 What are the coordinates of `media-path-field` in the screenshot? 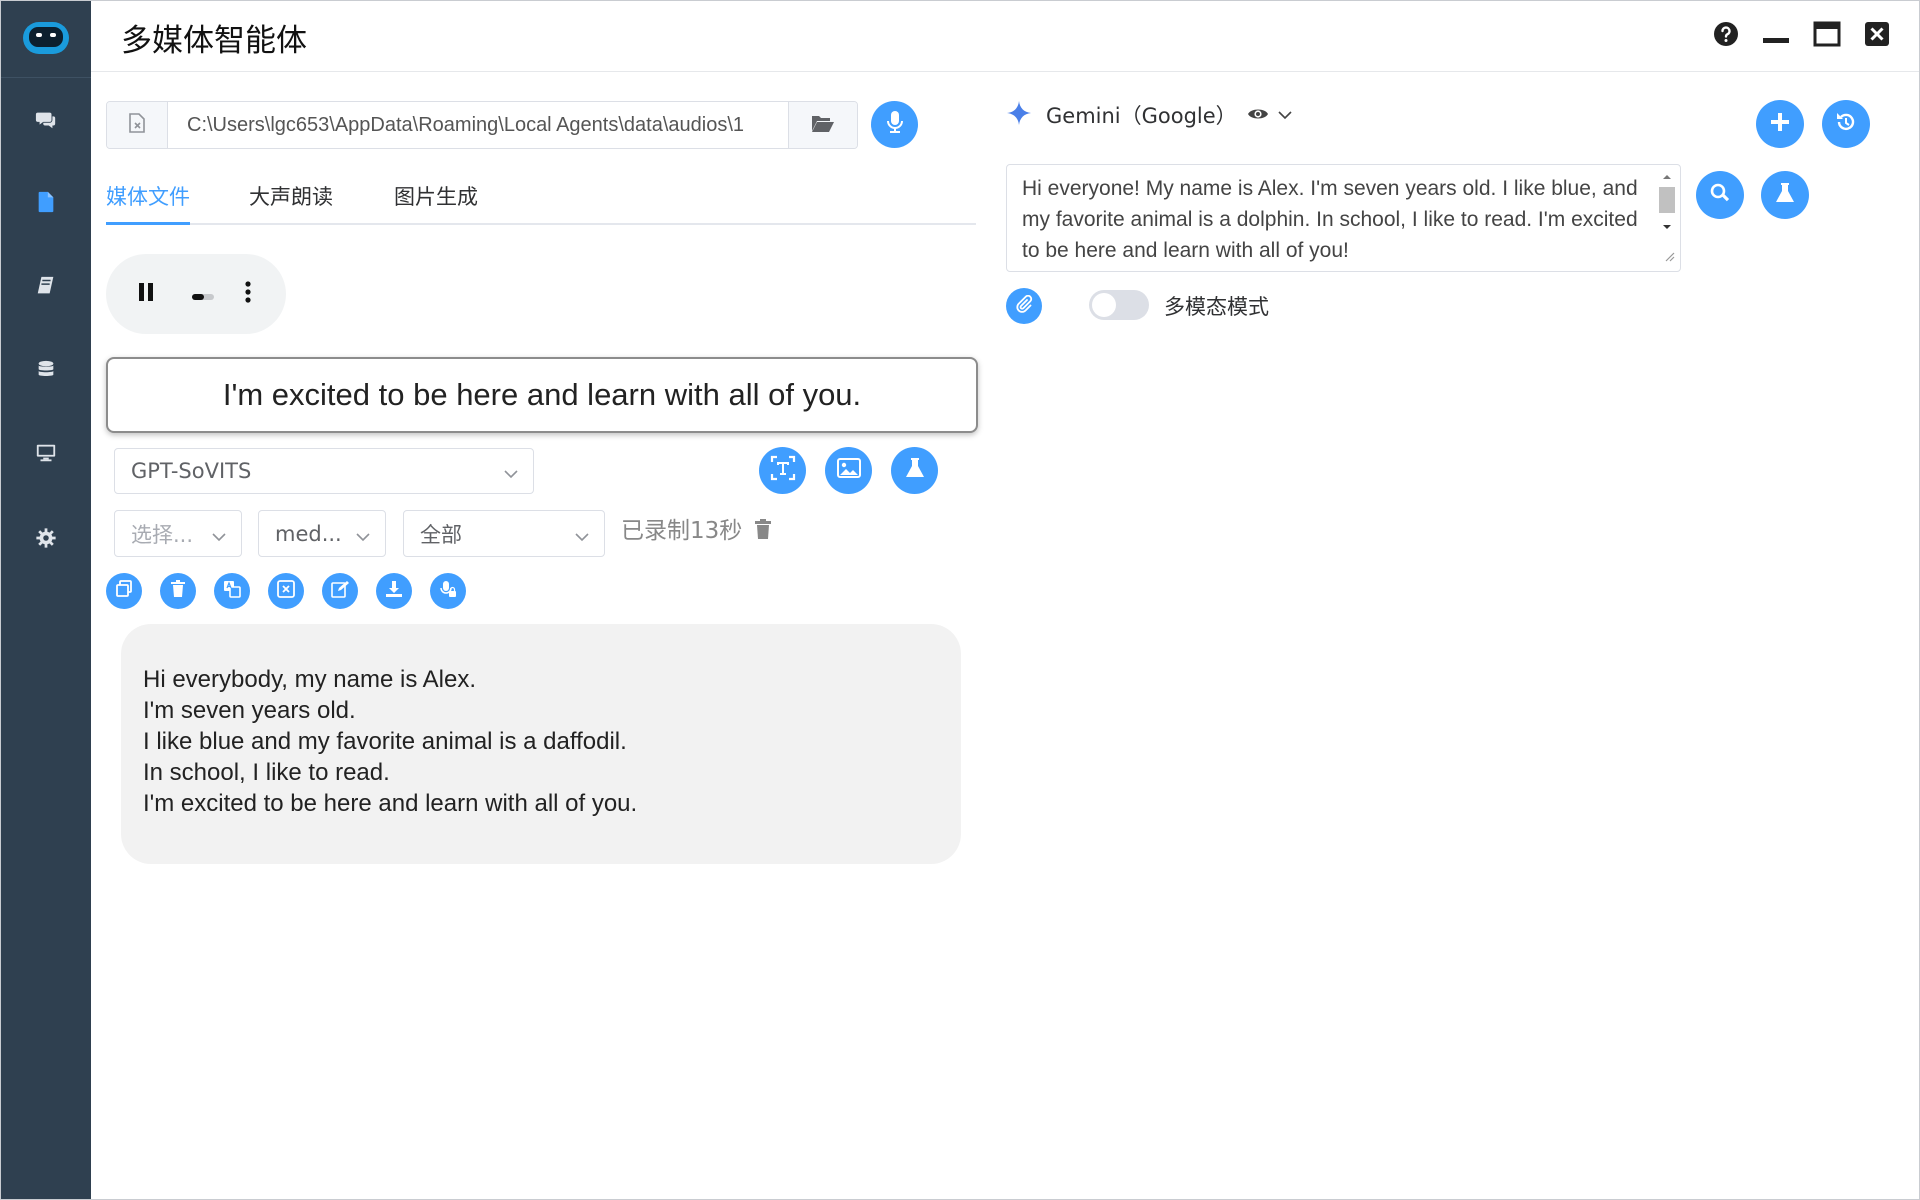 It's located at (482, 125).